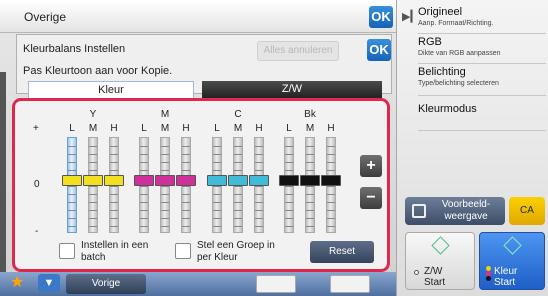  Describe the element at coordinates (49, 283) in the screenshot. I see `chevron-down-icon: ▼` at that location.